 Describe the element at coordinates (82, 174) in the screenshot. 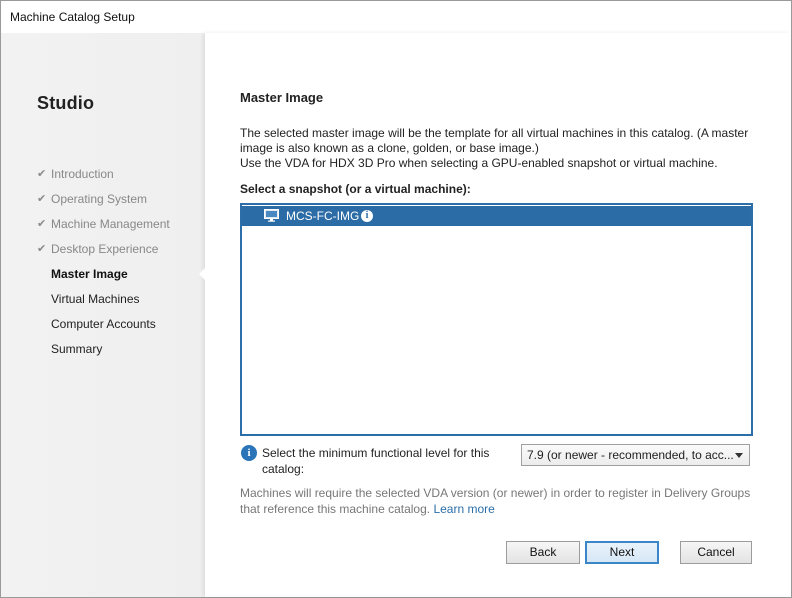

I see `step-label: Introduction` at that location.